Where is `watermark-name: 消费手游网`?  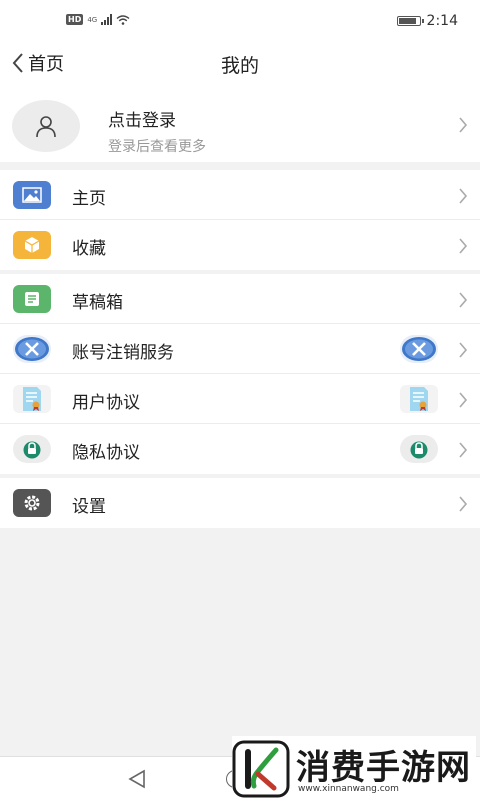
watermark-name: 消费手游网 is located at coordinates (383, 768).